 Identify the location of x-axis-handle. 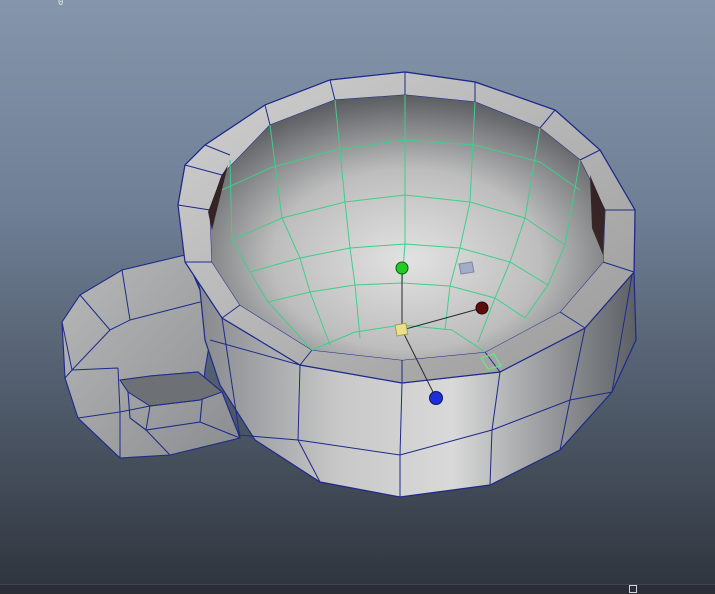
(482, 308).